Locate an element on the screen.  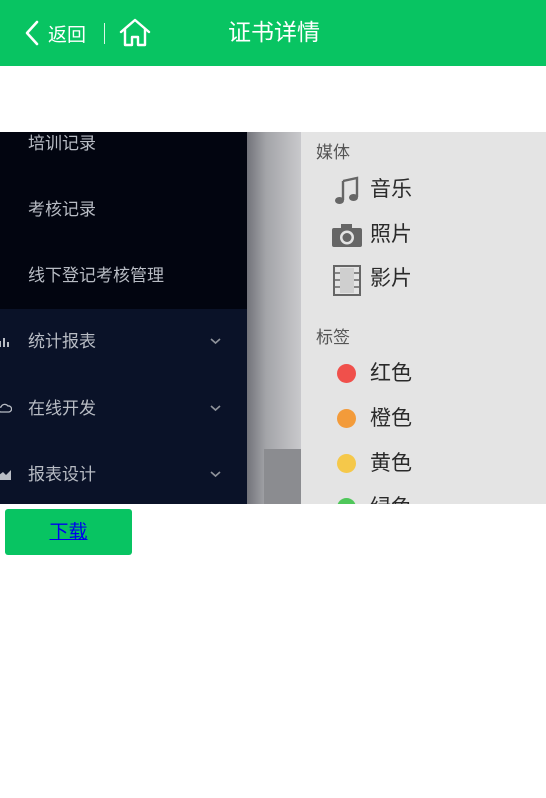
download-button: 下载 is located at coordinates (68, 532).